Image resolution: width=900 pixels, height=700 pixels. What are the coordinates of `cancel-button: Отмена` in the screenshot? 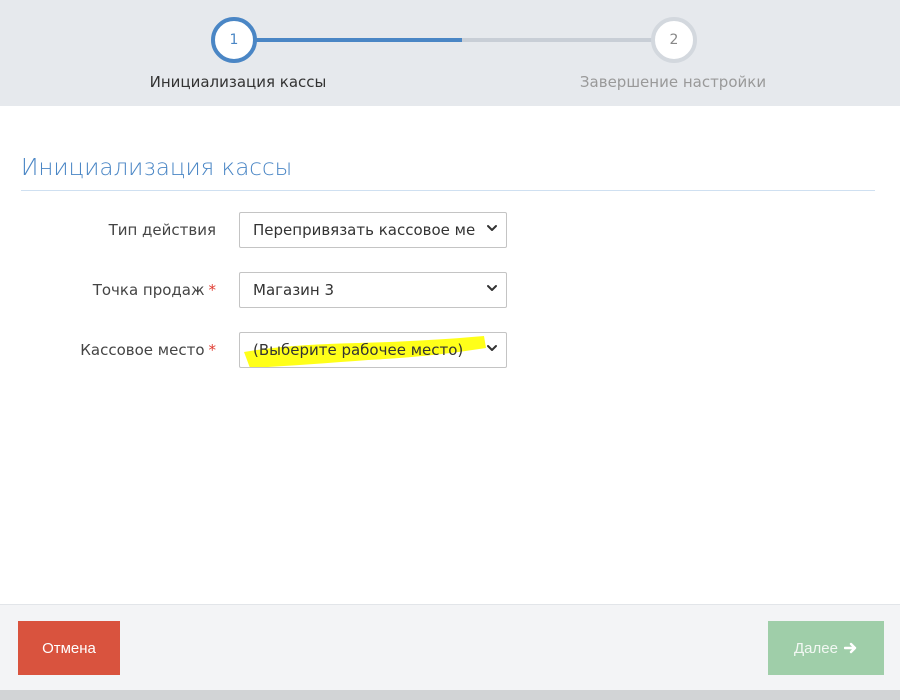 It's located at (69, 648).